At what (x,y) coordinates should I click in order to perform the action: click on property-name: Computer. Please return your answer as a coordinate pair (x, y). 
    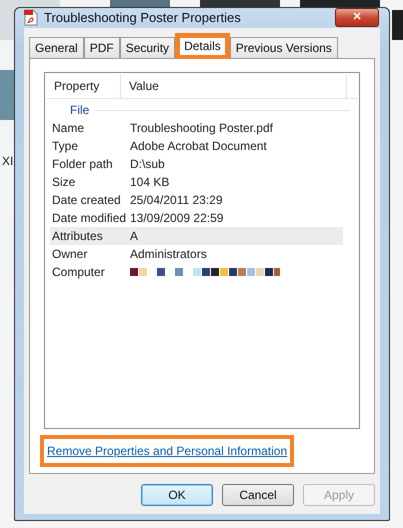
    Looking at the image, I should click on (78, 272).